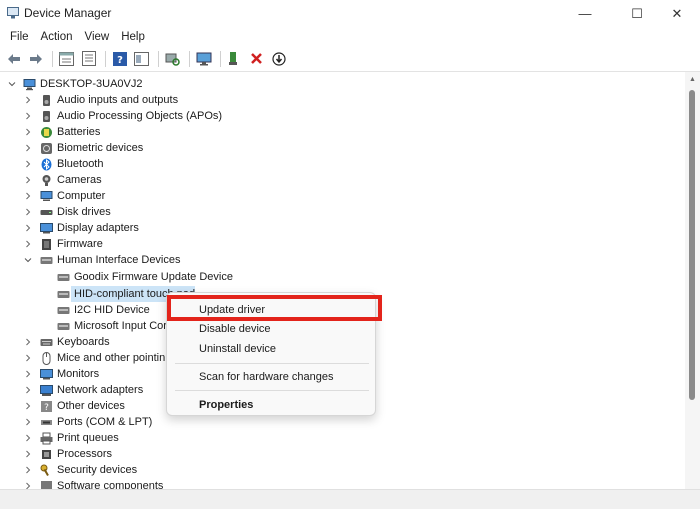 This screenshot has height=509, width=700. Describe the element at coordinates (237, 349) in the screenshot. I see `uninstall-device-menu-item: Uninstall device` at that location.